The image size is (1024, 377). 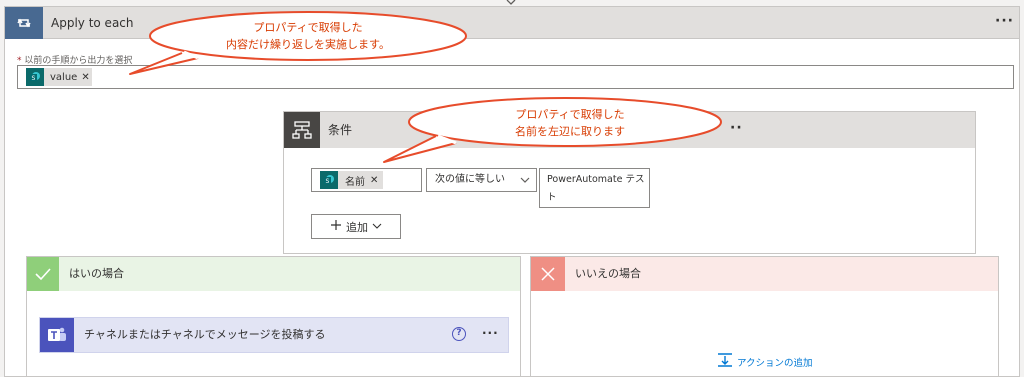 I want to click on callout-2-line-1: プロパティで取得した, so click(x=569, y=114).